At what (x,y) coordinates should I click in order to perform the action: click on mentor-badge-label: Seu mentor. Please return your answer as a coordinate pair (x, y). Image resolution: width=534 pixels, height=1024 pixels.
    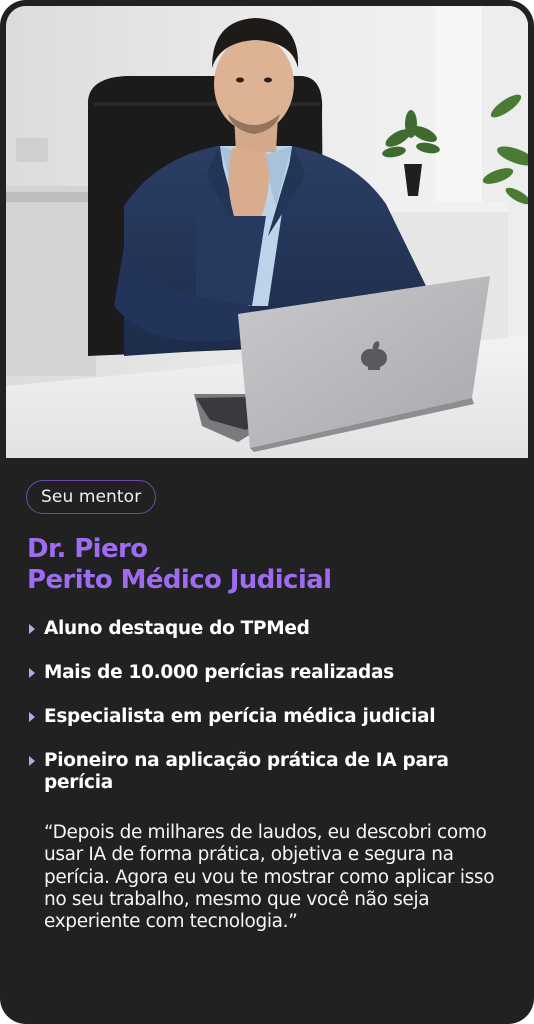
    Looking at the image, I should click on (91, 497).